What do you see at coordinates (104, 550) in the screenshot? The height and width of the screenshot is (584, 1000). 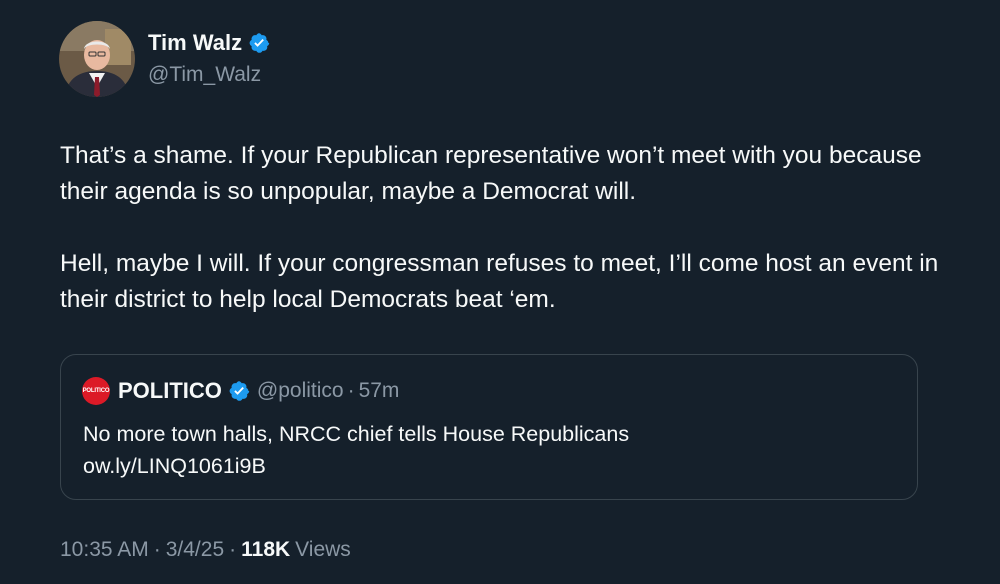 I see `tweet-time: 10:35 AM` at bounding box center [104, 550].